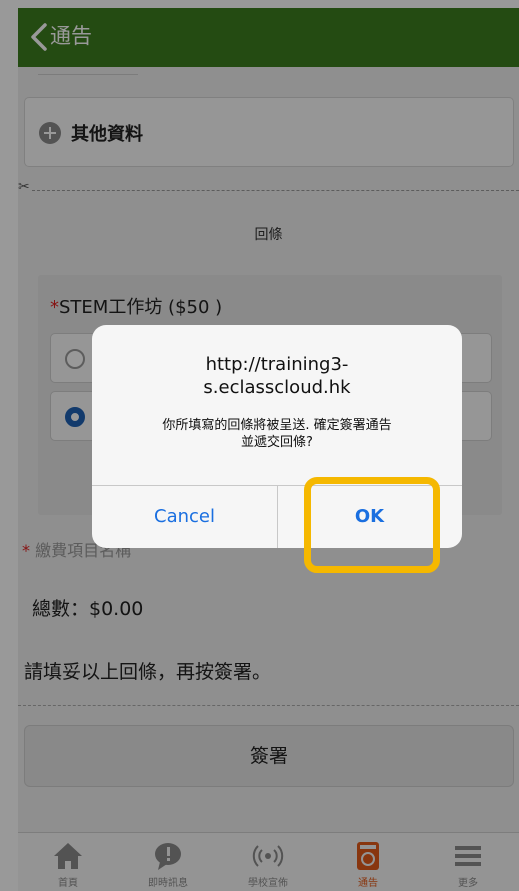  What do you see at coordinates (184, 517) in the screenshot?
I see `cancel-button: Cancel` at bounding box center [184, 517].